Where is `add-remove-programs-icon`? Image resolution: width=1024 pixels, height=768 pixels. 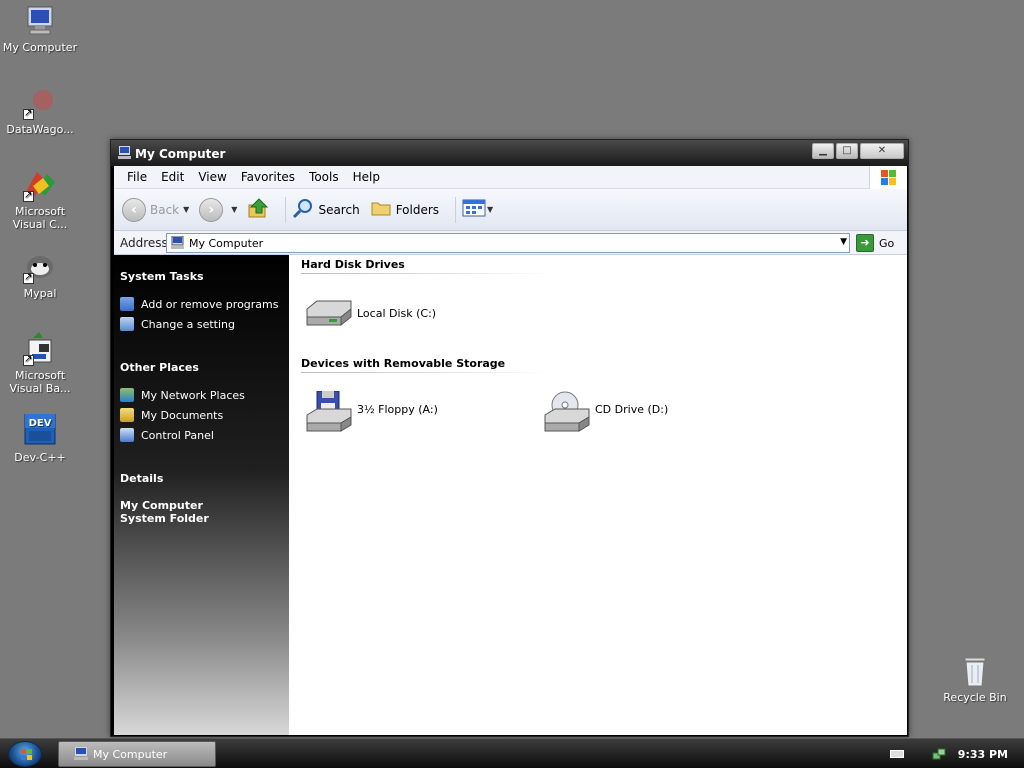 add-remove-programs-icon is located at coordinates (127, 304).